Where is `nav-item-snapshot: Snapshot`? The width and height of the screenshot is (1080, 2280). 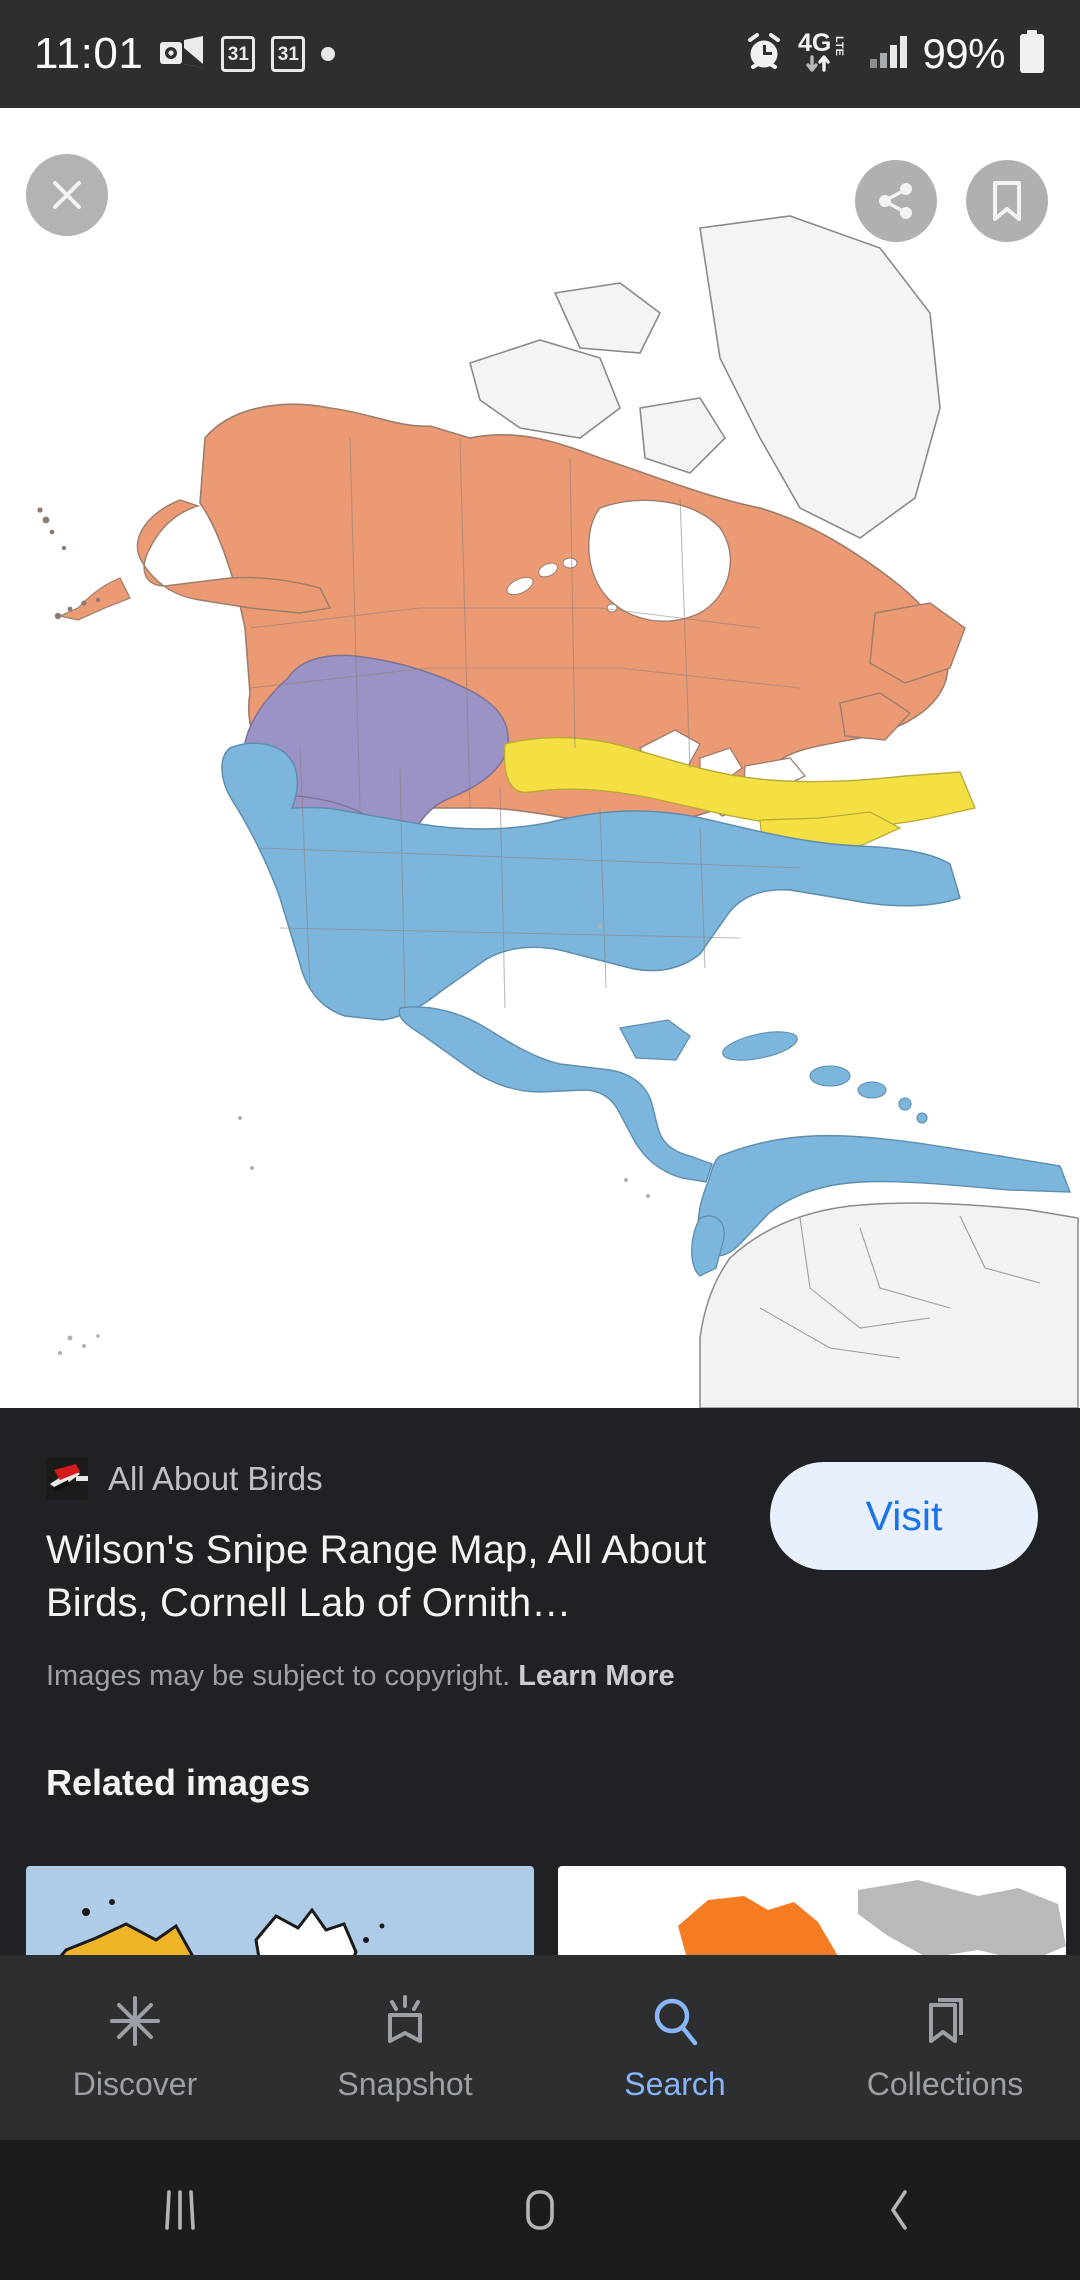 nav-item-snapshot: Snapshot is located at coordinates (405, 2047).